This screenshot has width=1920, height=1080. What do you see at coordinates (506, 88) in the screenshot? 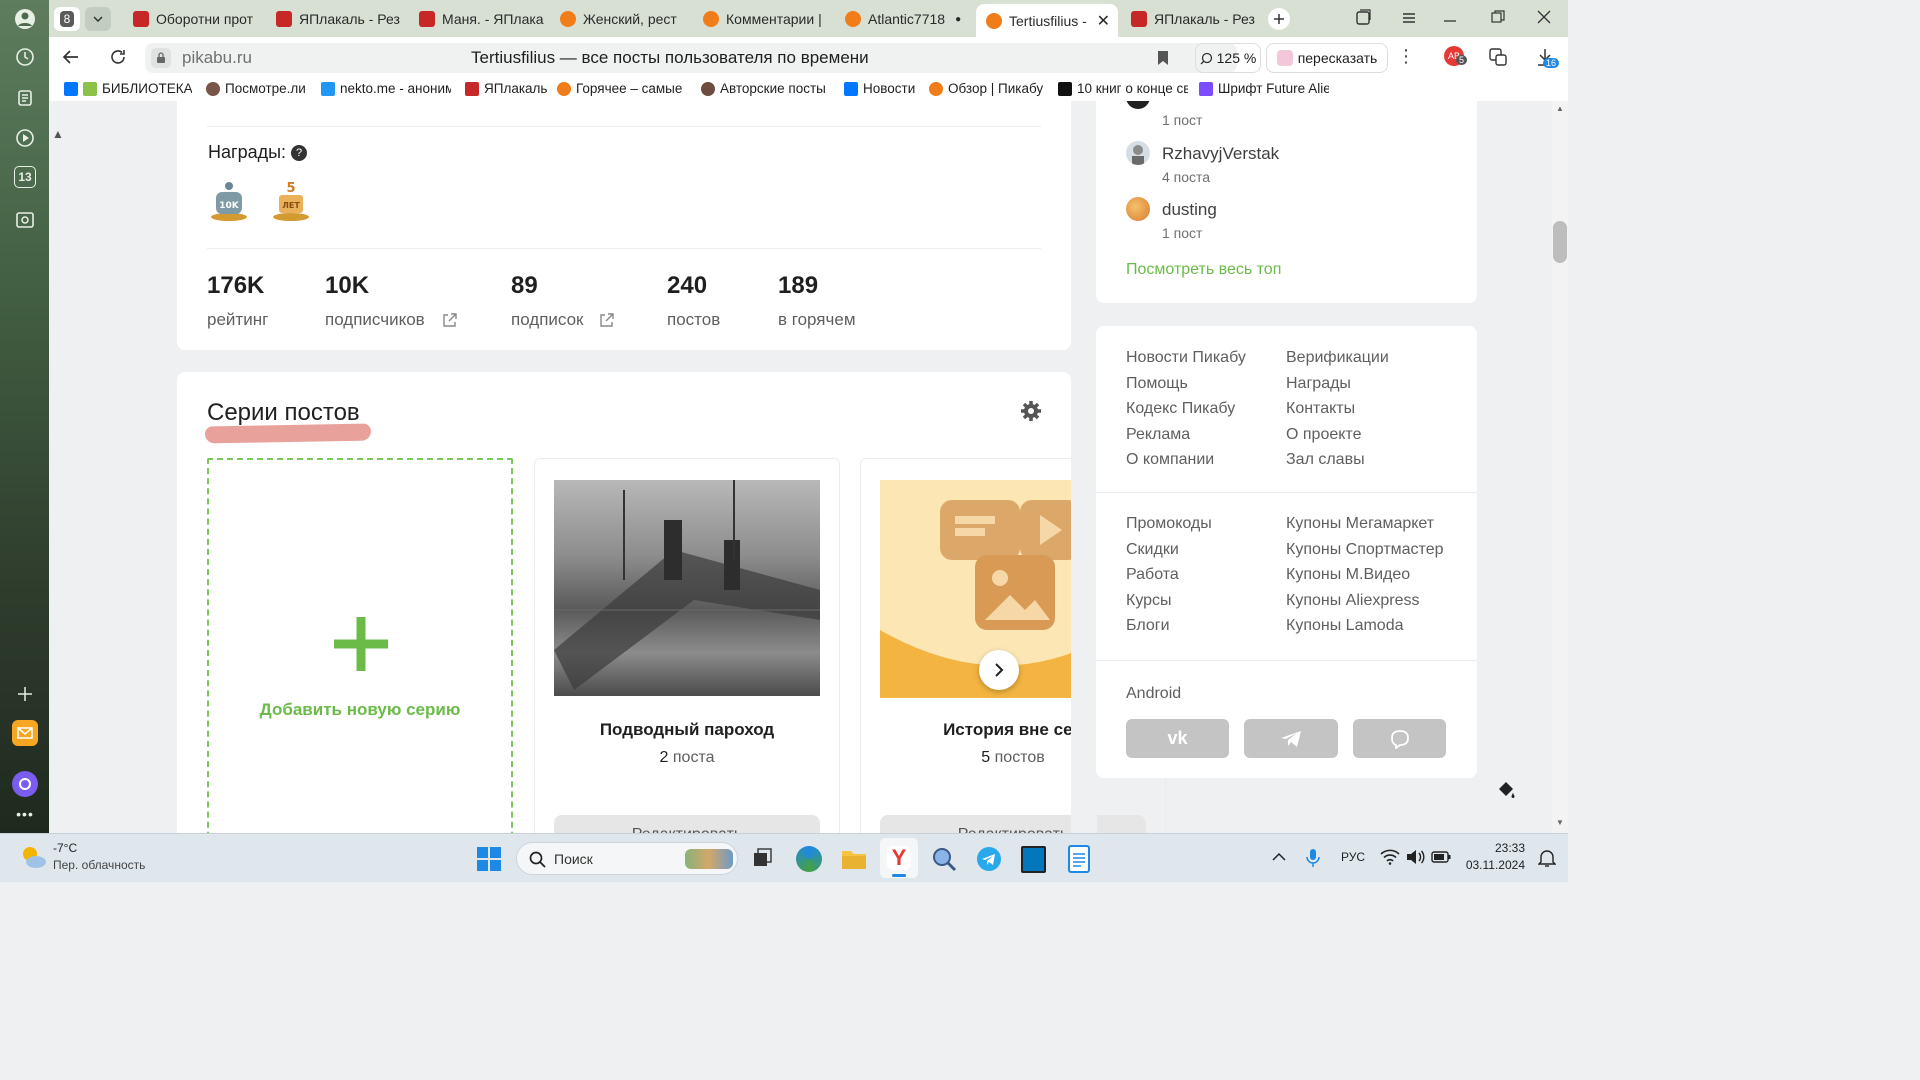
I see `bookmark-item: ЯПлакаль` at bounding box center [506, 88].